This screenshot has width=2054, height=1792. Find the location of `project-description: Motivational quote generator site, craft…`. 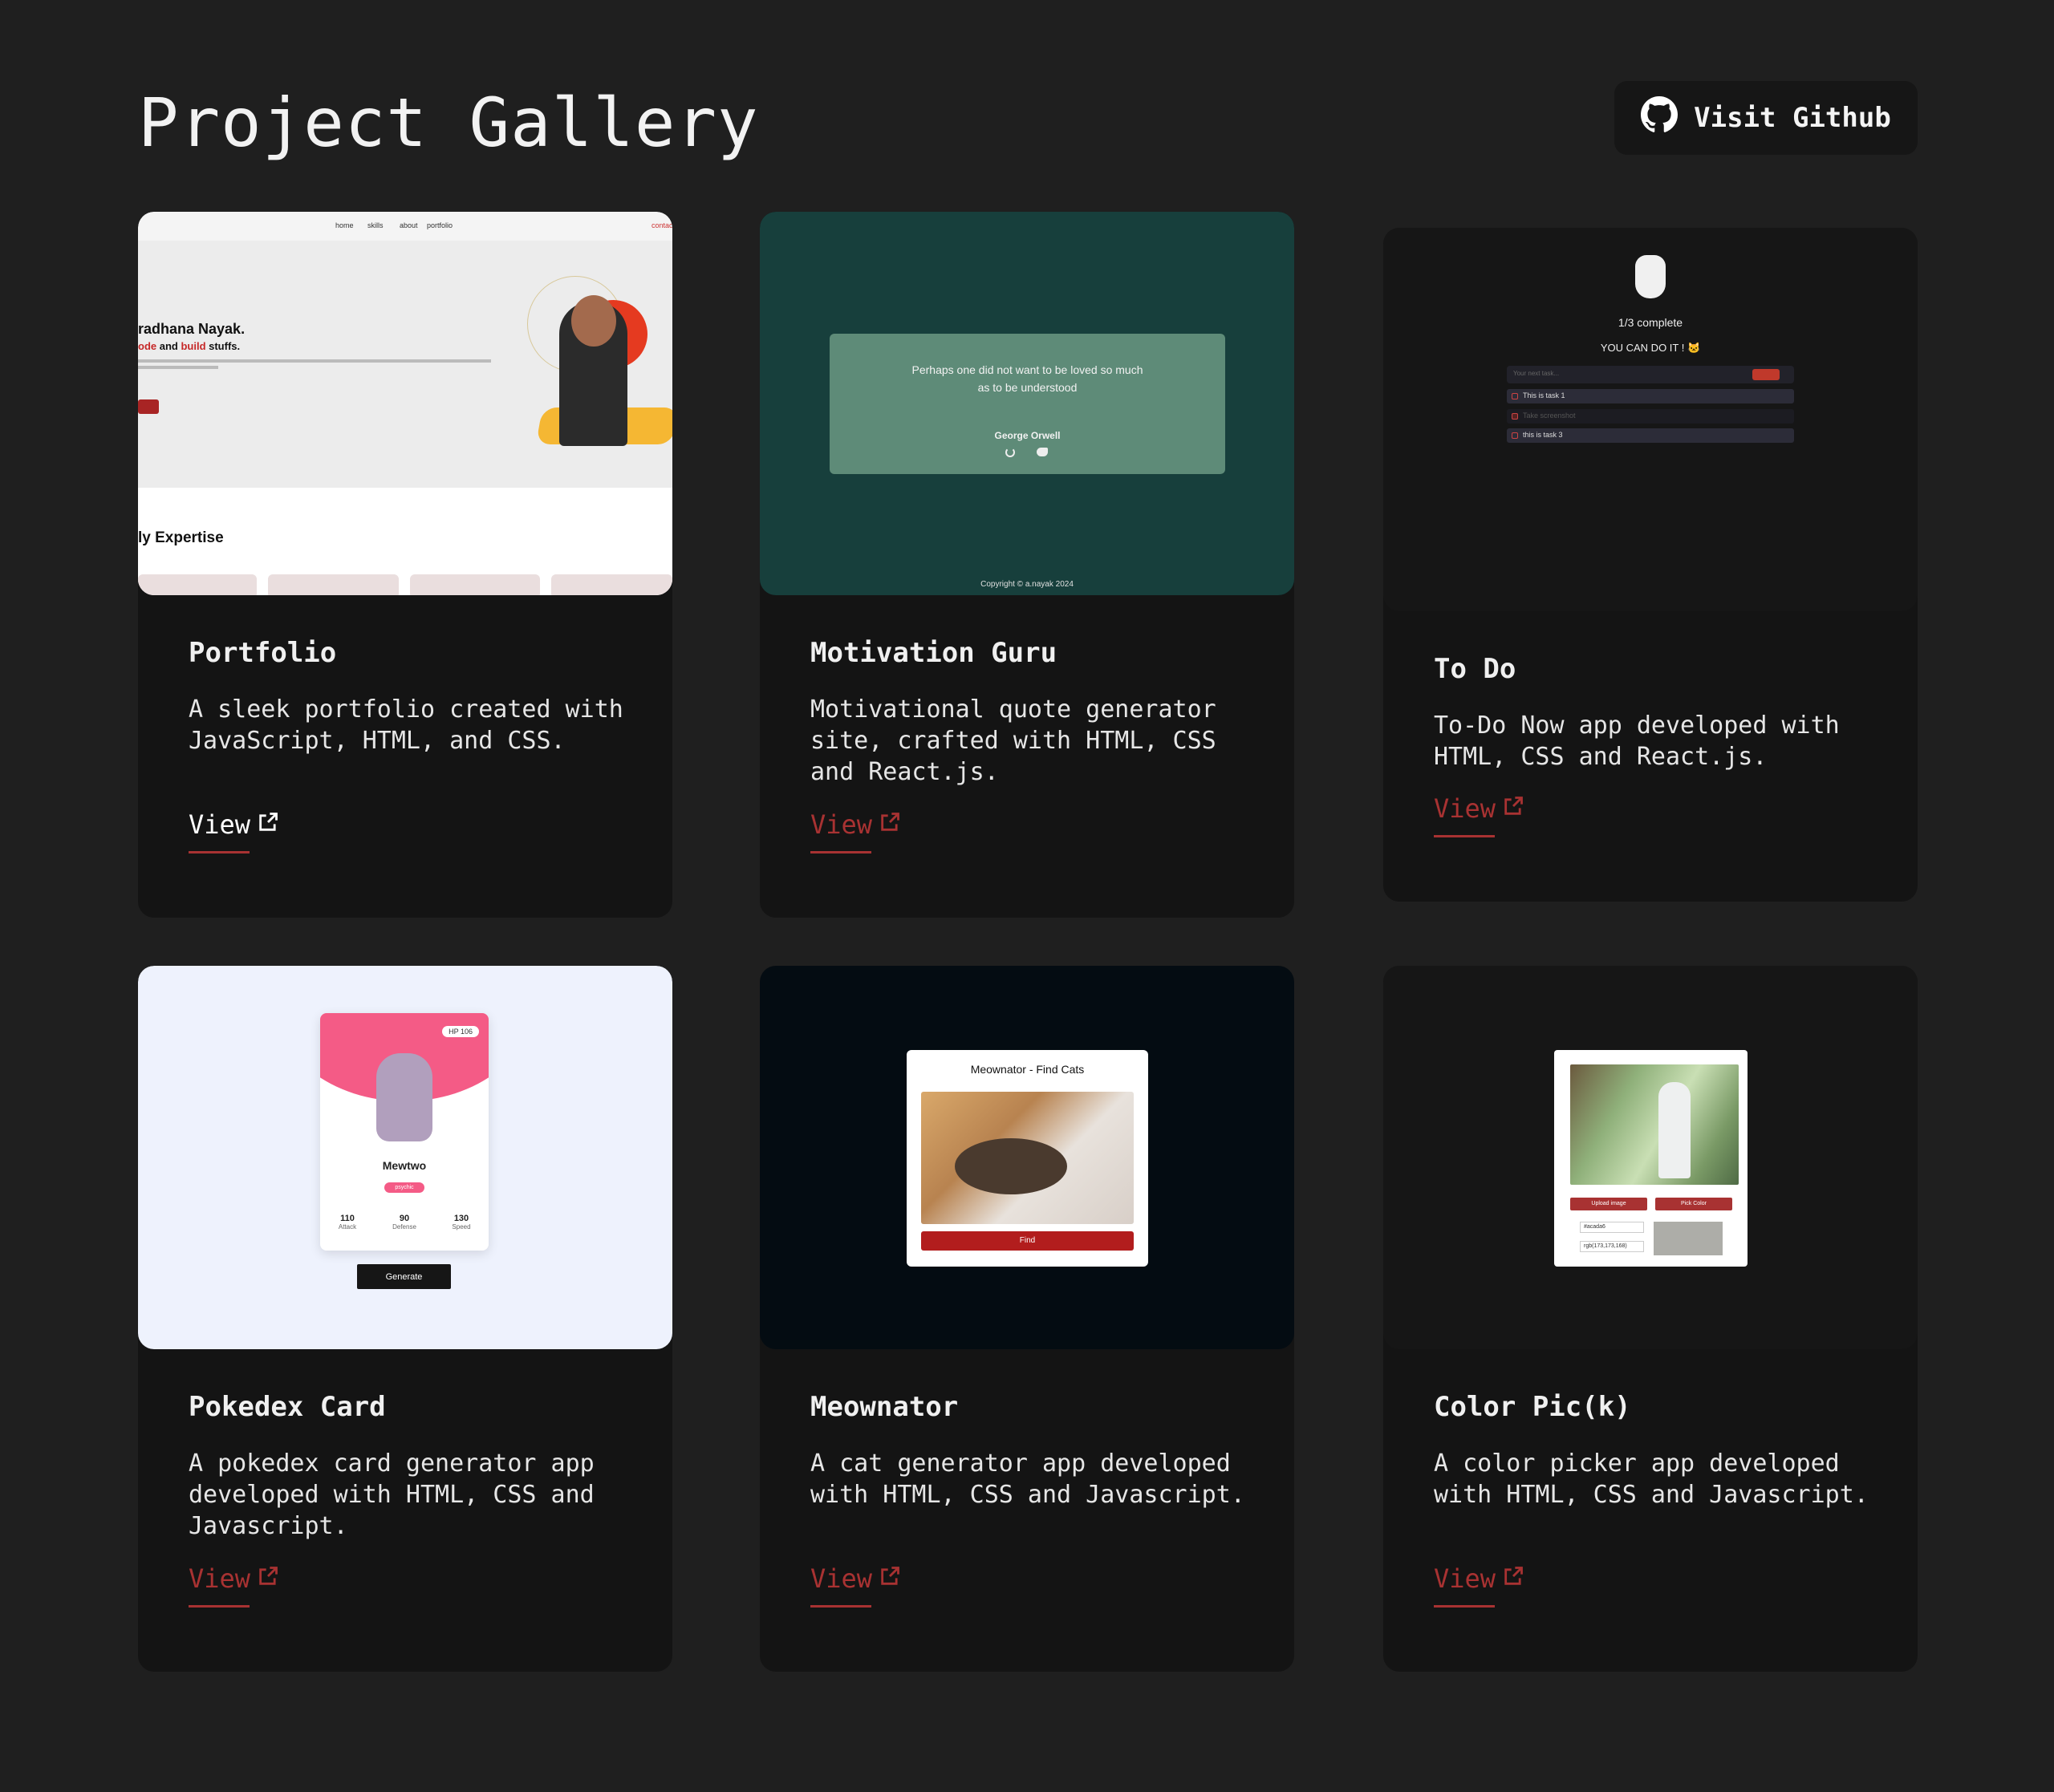

project-description: Motivational quote generator site, craft… is located at coordinates (1013, 741).